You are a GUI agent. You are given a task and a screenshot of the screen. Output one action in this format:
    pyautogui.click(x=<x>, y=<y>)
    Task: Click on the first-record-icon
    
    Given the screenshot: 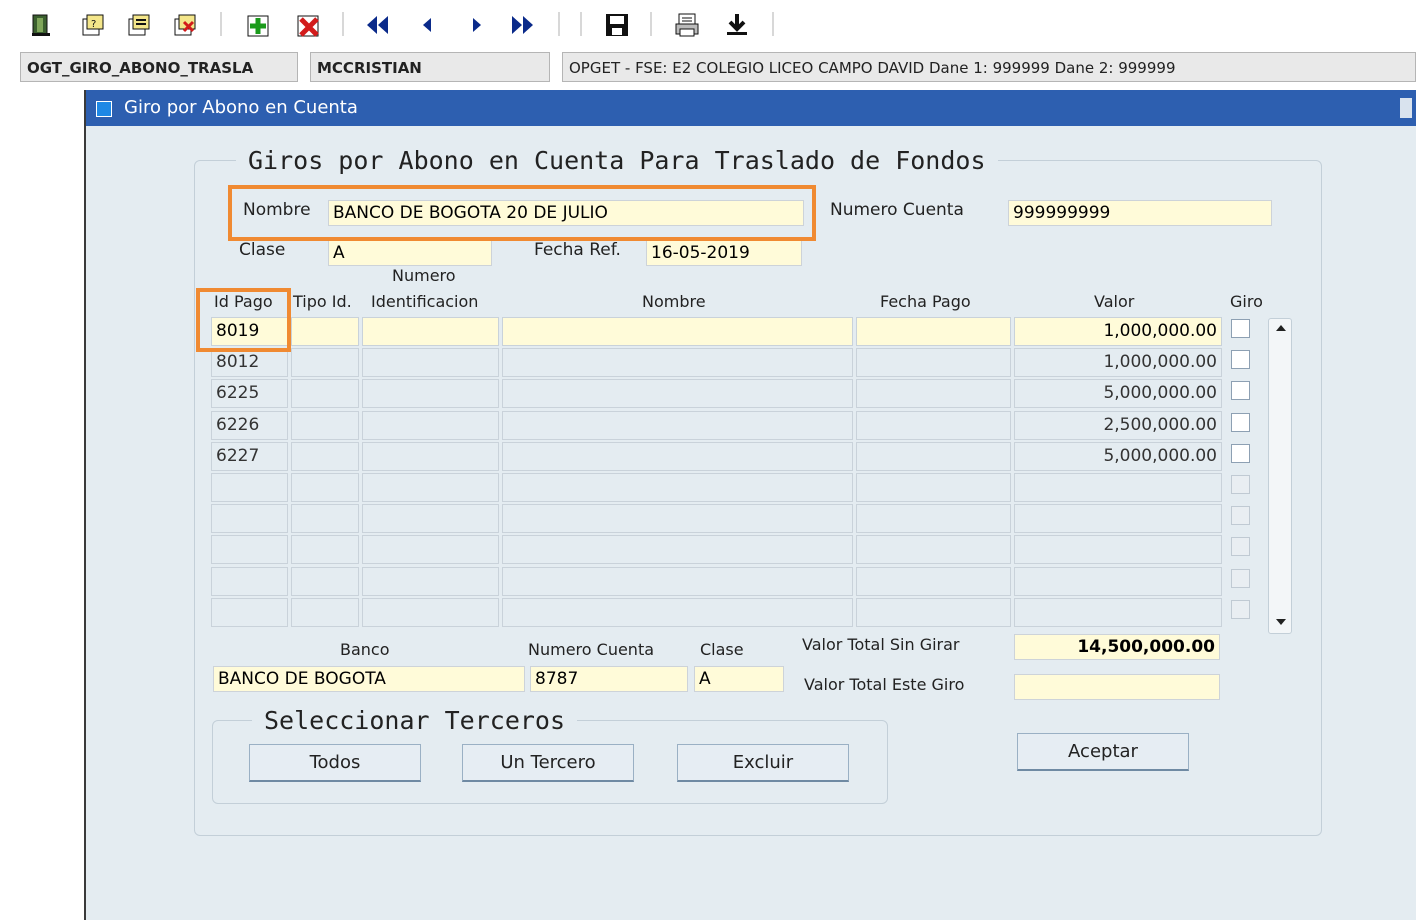 What is the action you would take?
    pyautogui.click(x=377, y=25)
    